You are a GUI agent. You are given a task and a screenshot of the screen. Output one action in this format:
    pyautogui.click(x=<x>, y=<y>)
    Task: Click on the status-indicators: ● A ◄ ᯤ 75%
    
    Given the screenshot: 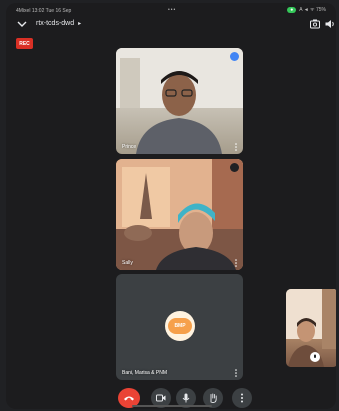 What is the action you would take?
    pyautogui.click(x=306, y=10)
    